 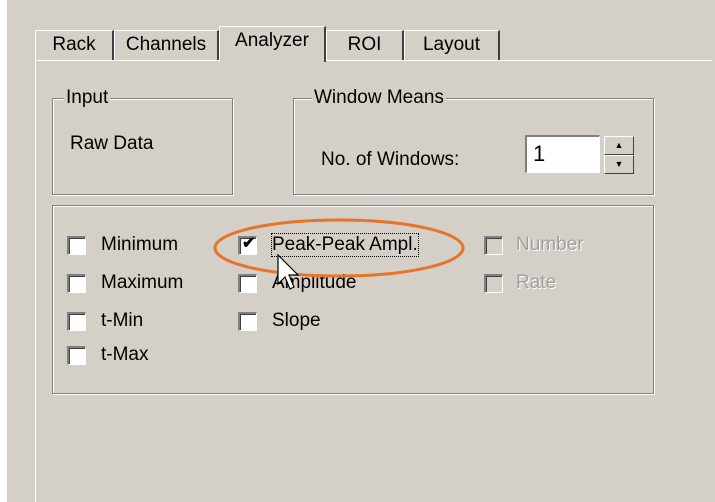 I want to click on tab-analyzer: Analyzer, so click(x=272, y=44).